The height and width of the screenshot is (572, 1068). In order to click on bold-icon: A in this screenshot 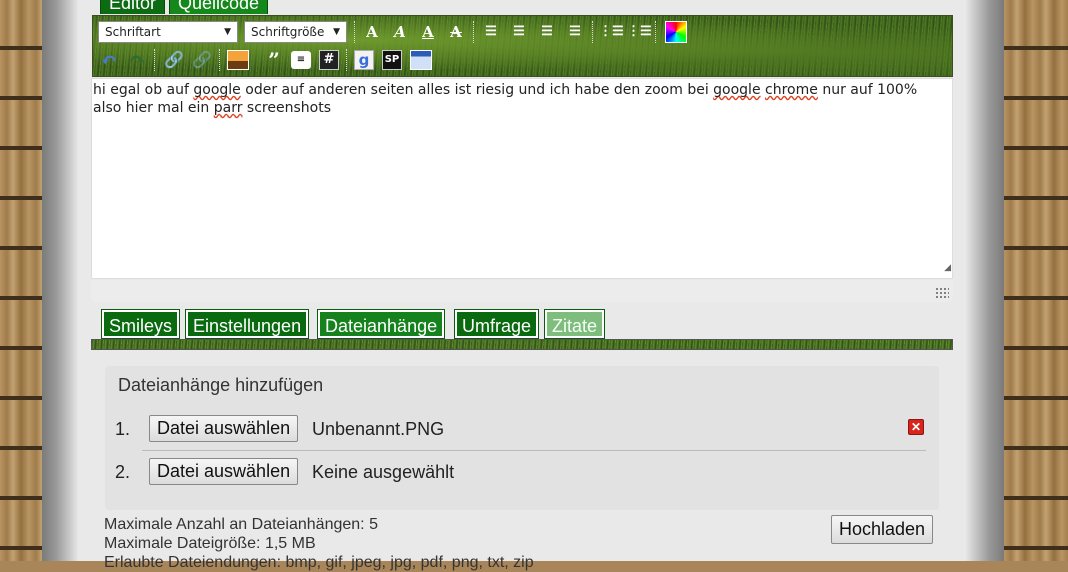, I will do `click(372, 32)`.